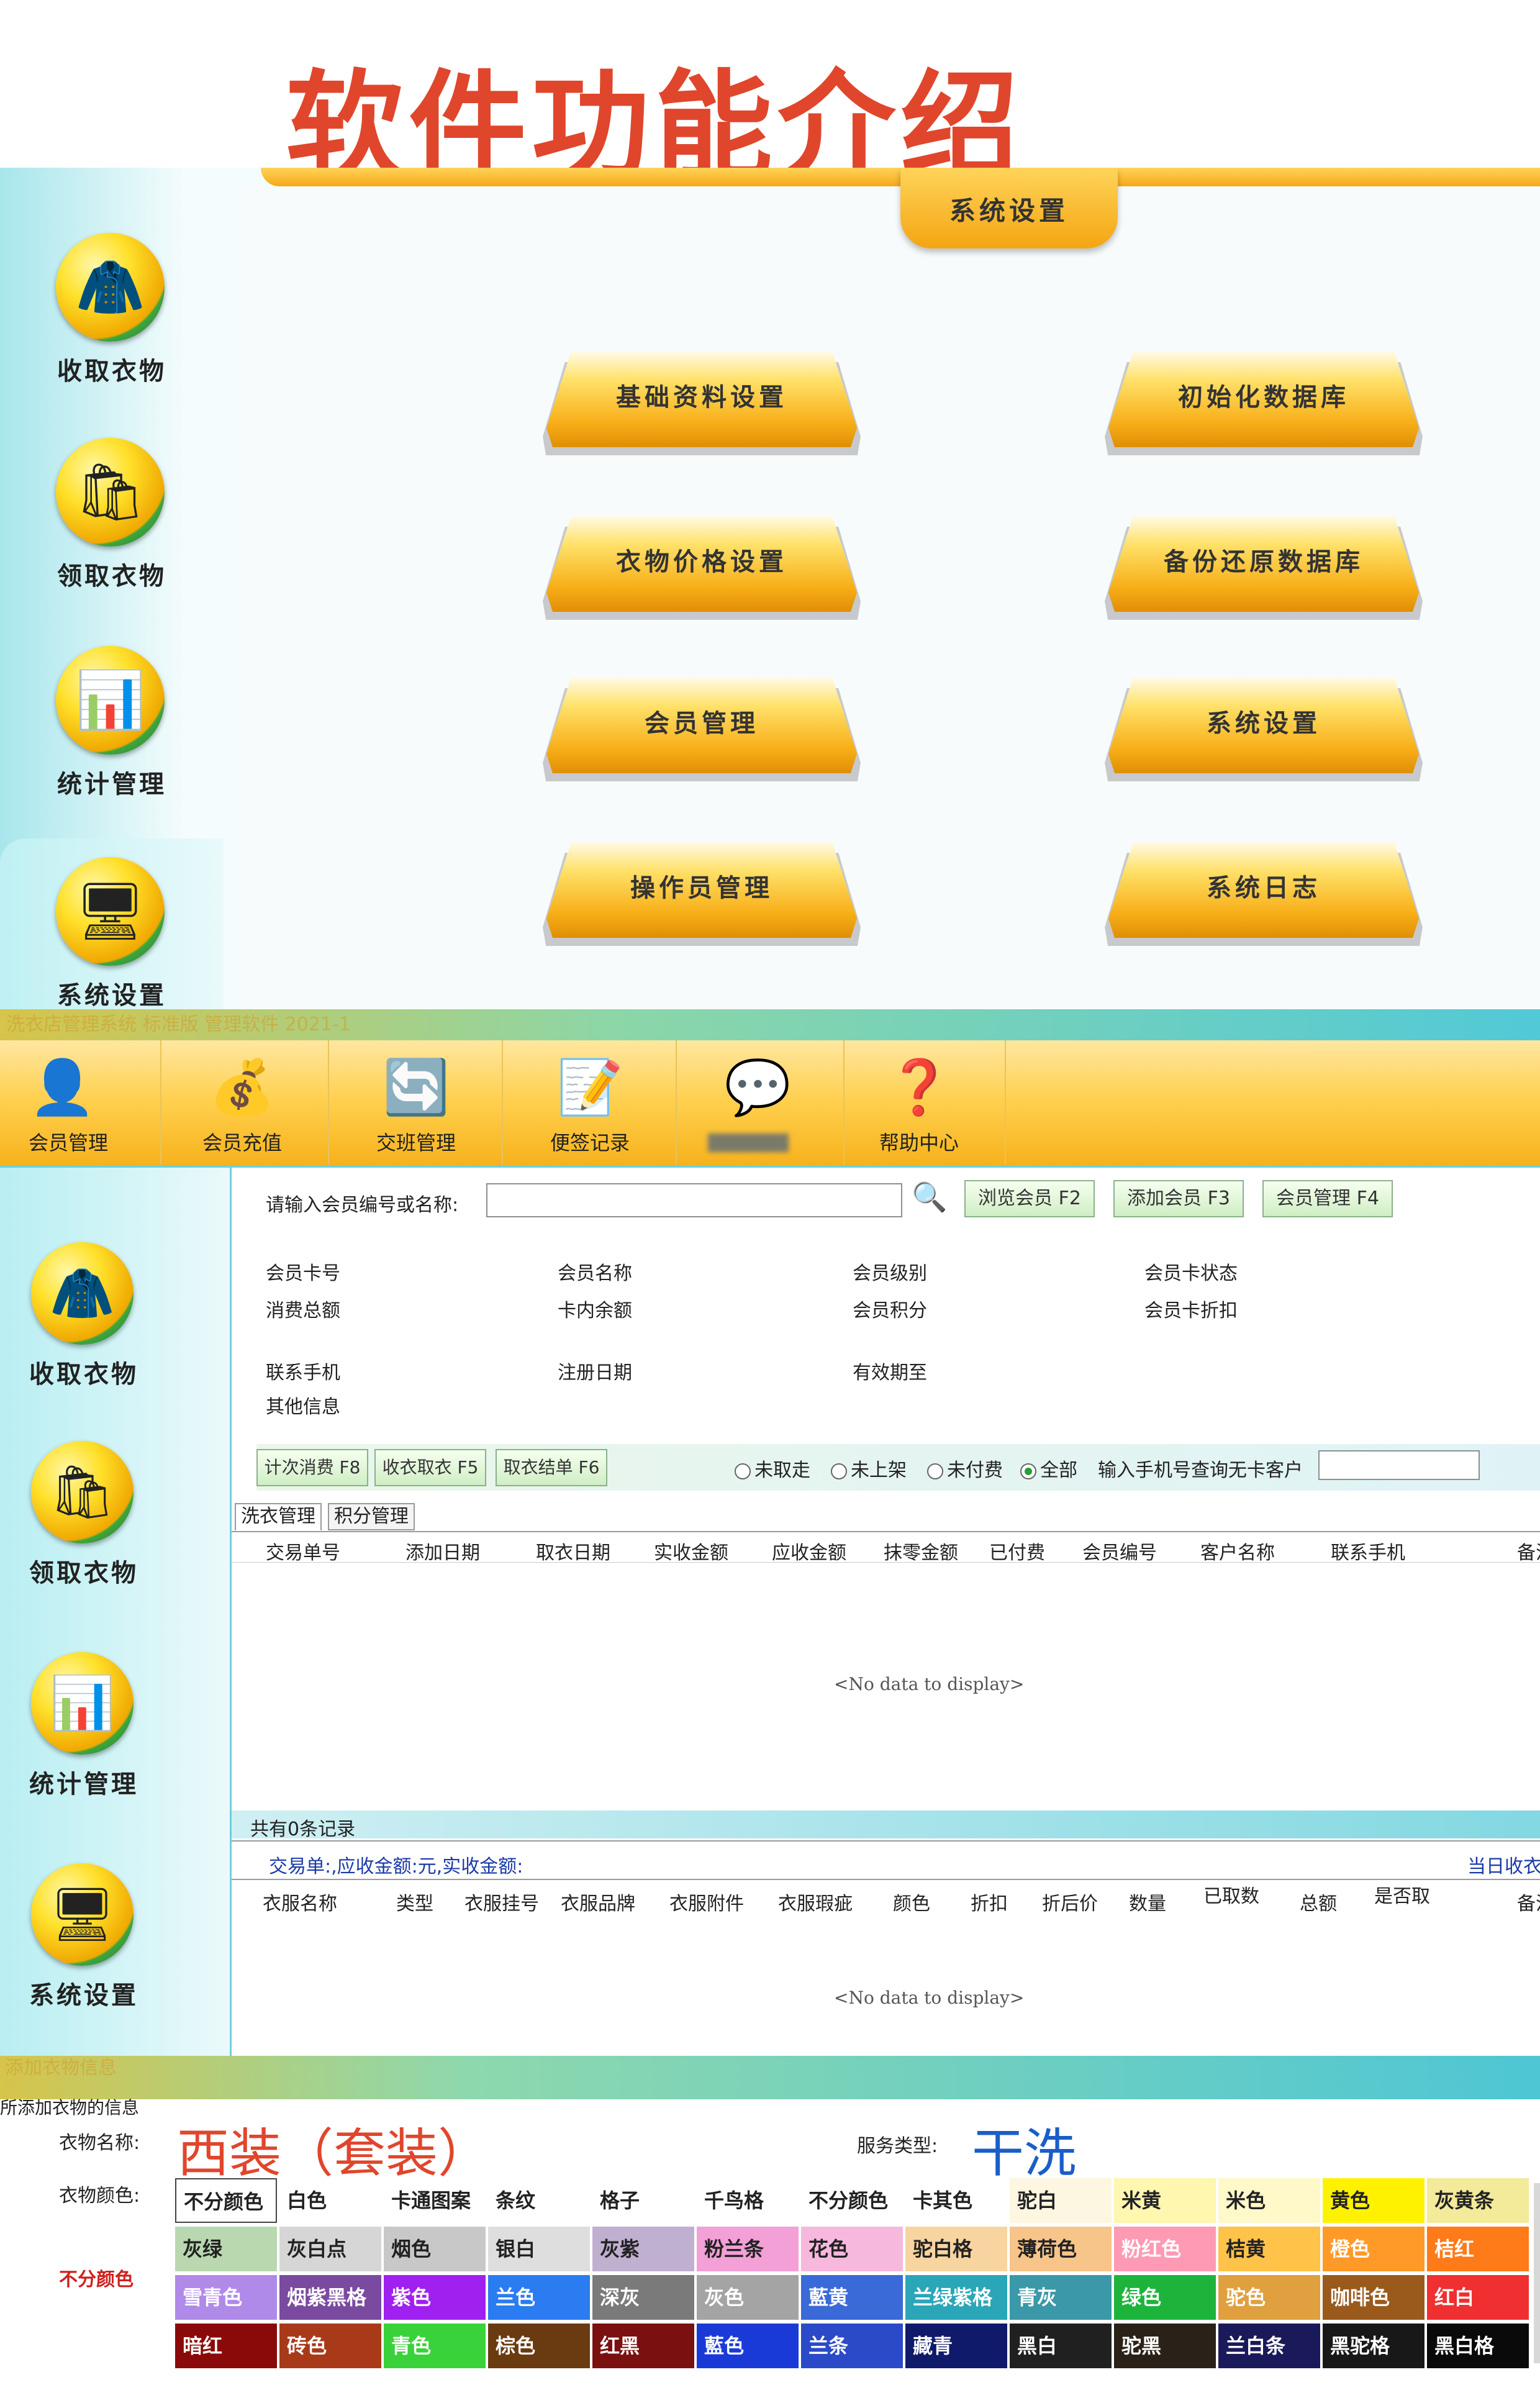 This screenshot has height=2385, width=1540. I want to click on system-log-button: 系统日志, so click(1264, 894).